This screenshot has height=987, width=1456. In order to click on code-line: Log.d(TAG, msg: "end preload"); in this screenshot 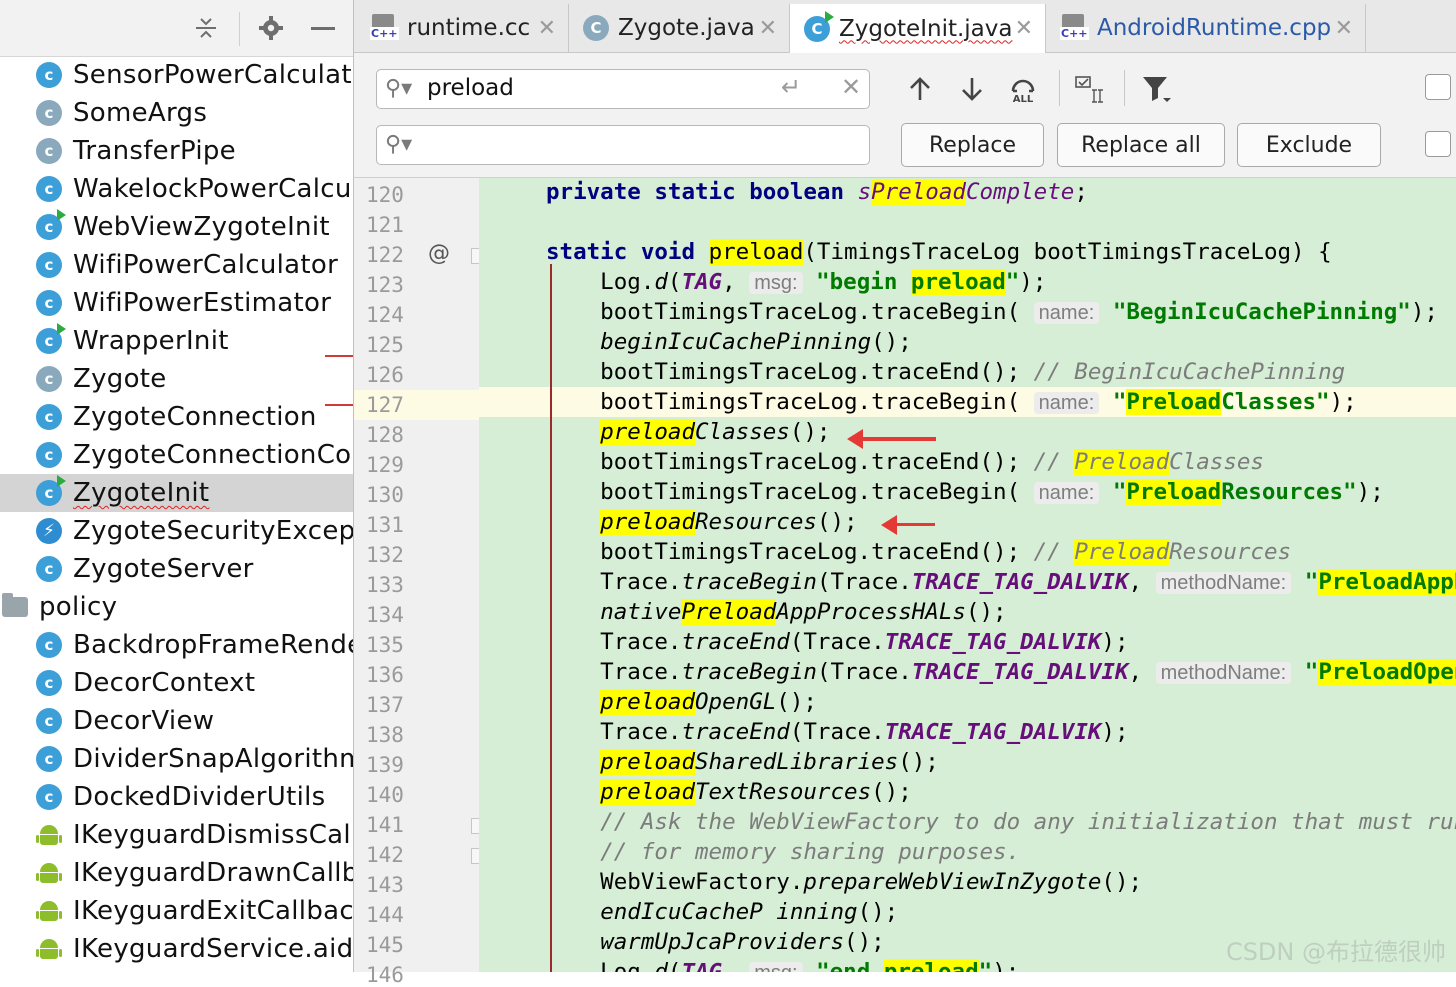, I will do `click(749, 964)`.